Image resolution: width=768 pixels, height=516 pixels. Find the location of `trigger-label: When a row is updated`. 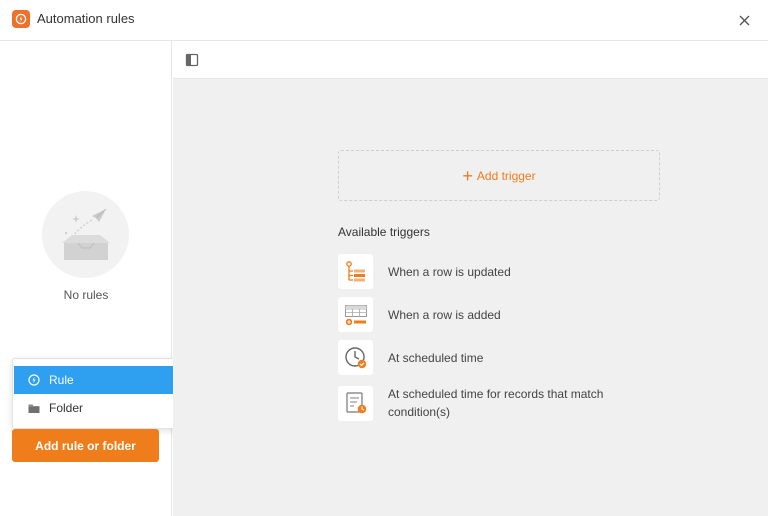

trigger-label: When a row is updated is located at coordinates (449, 271).